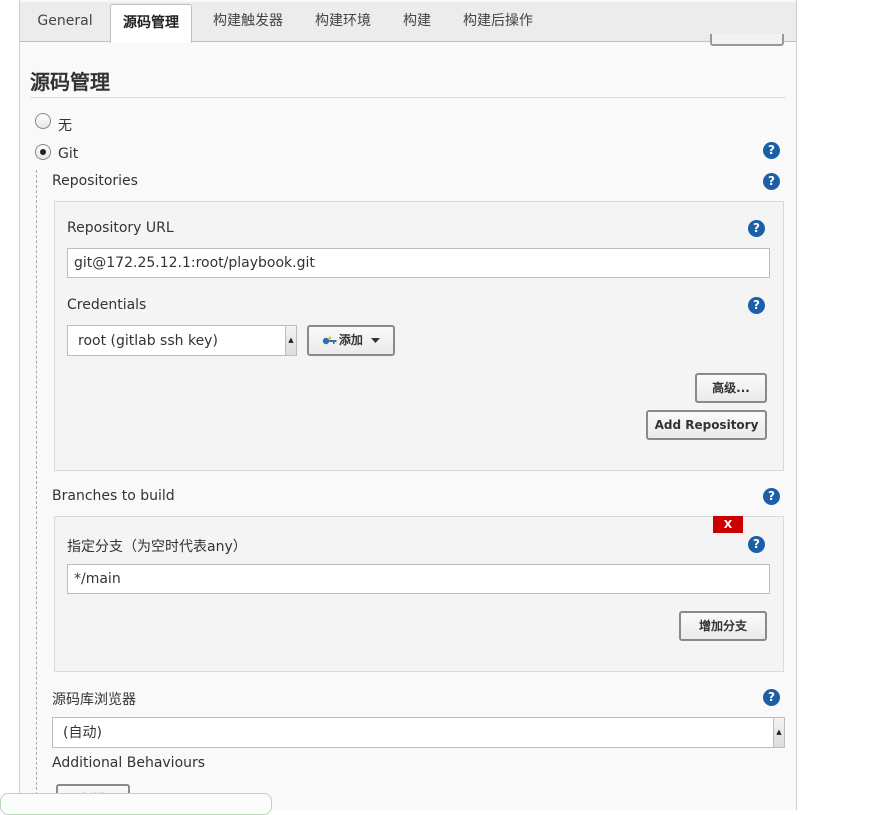  What do you see at coordinates (408, 97) in the screenshot?
I see `section-divider` at bounding box center [408, 97].